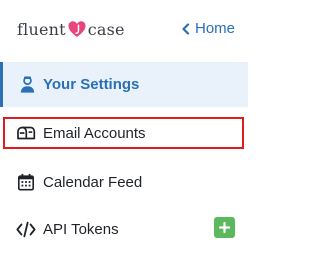  I want to click on mailbox-icon, so click(26, 133).